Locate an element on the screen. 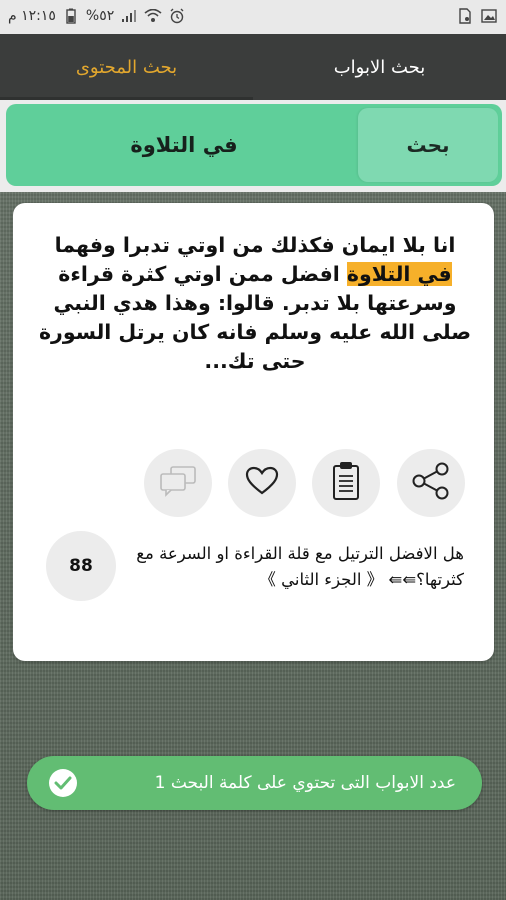 The width and height of the screenshot is (506, 900). share-button is located at coordinates (431, 483).